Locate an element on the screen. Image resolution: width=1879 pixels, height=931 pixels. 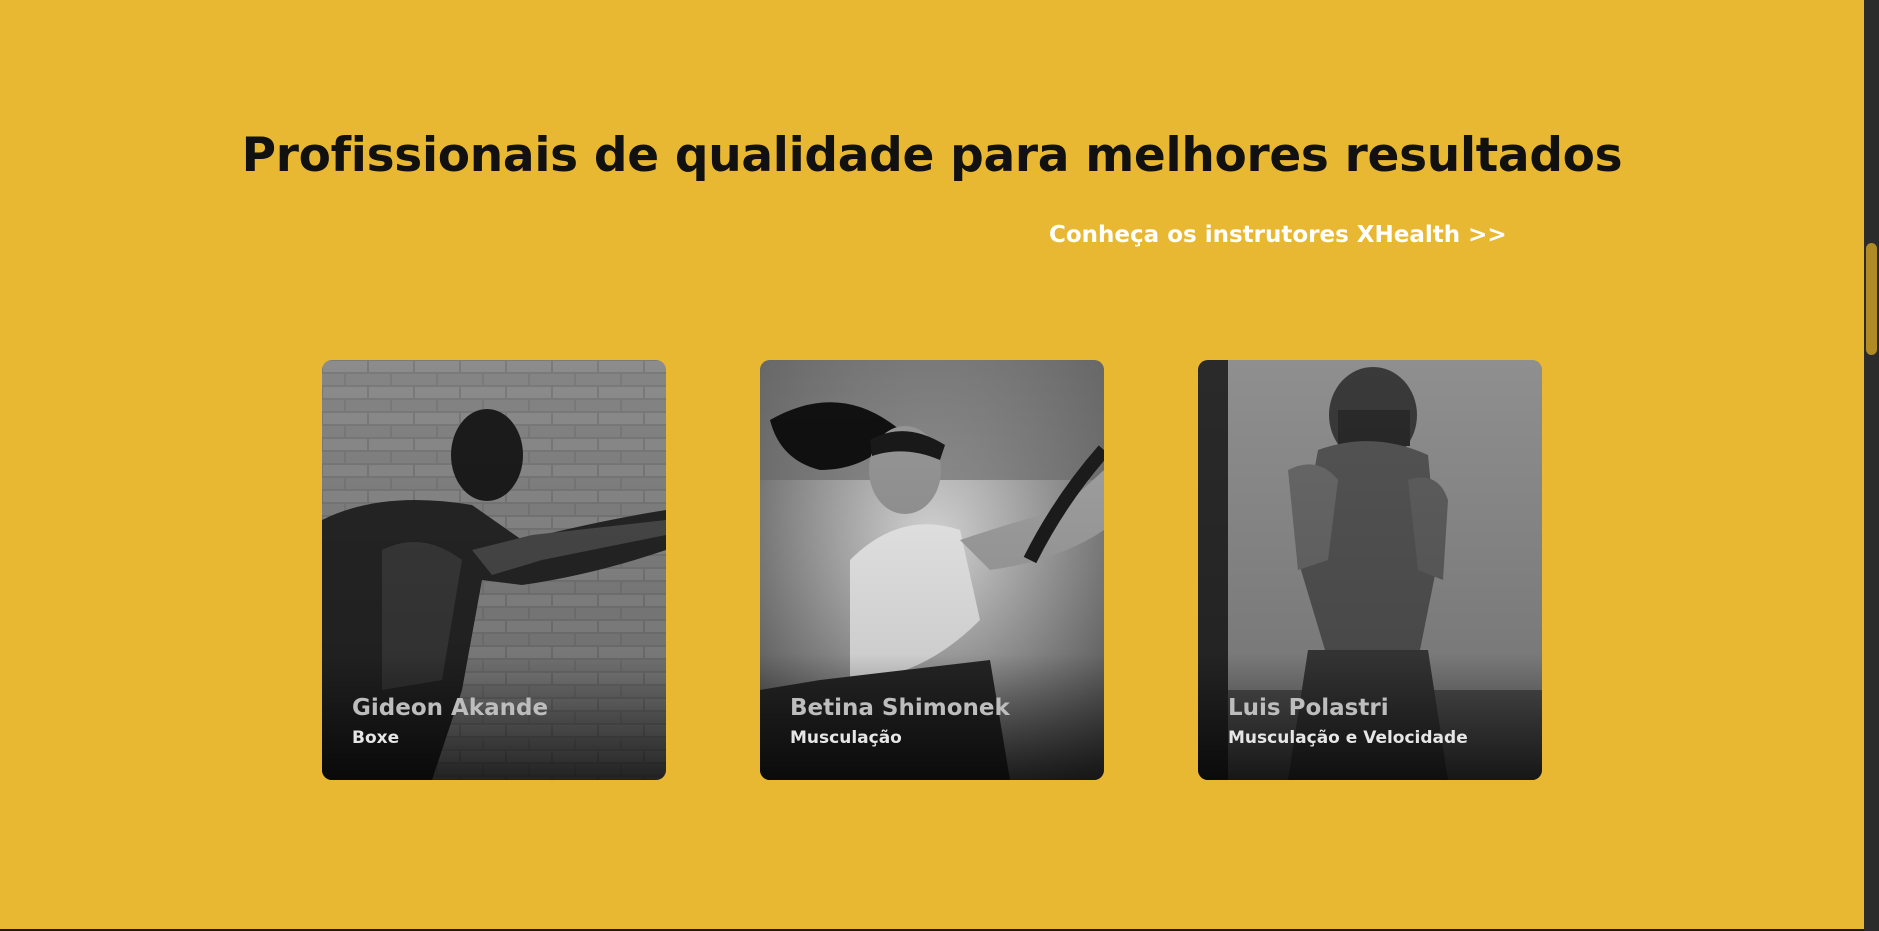
instructor-name: Luis Polastri is located at coordinates (1308, 708).